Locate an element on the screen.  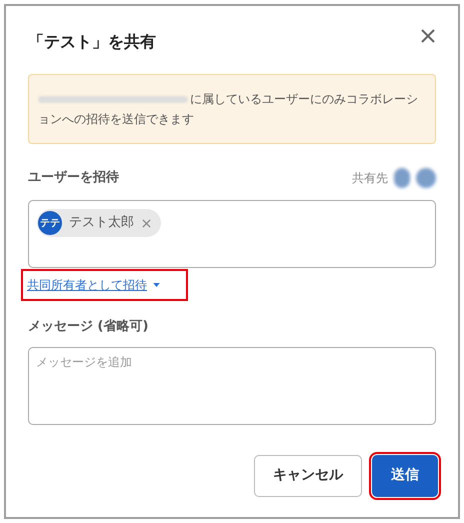
cancel-button: キャンセル is located at coordinates (308, 475).